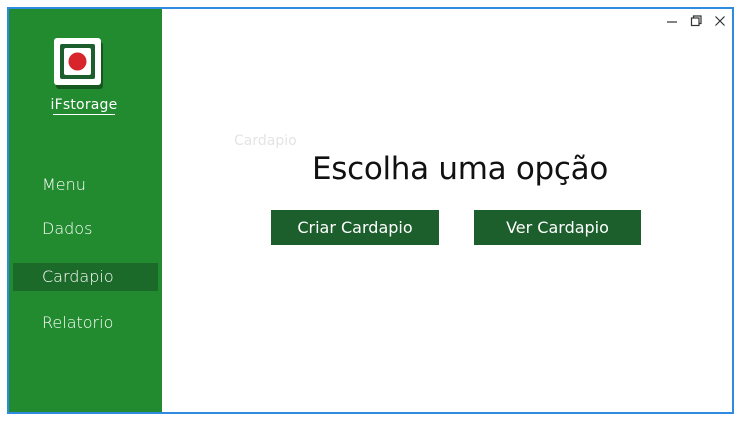 The height and width of the screenshot is (430, 749). What do you see at coordinates (78, 63) in the screenshot?
I see `logo-icon` at bounding box center [78, 63].